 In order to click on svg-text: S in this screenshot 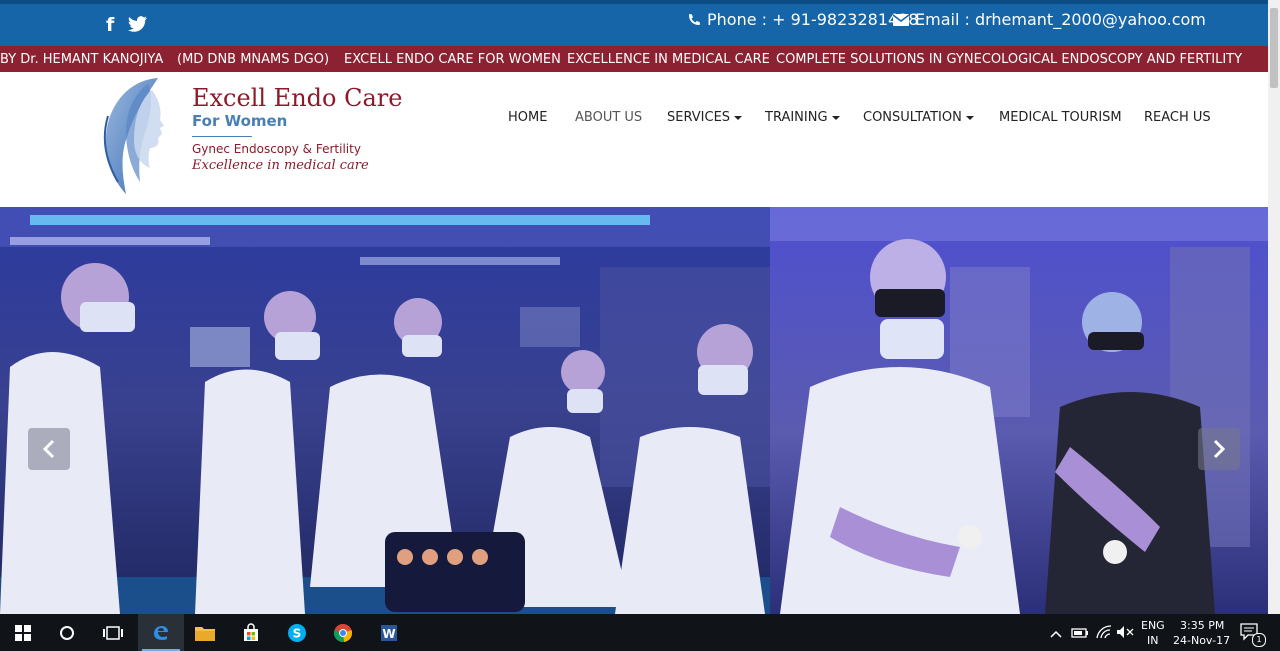, I will do `click(297, 633)`.